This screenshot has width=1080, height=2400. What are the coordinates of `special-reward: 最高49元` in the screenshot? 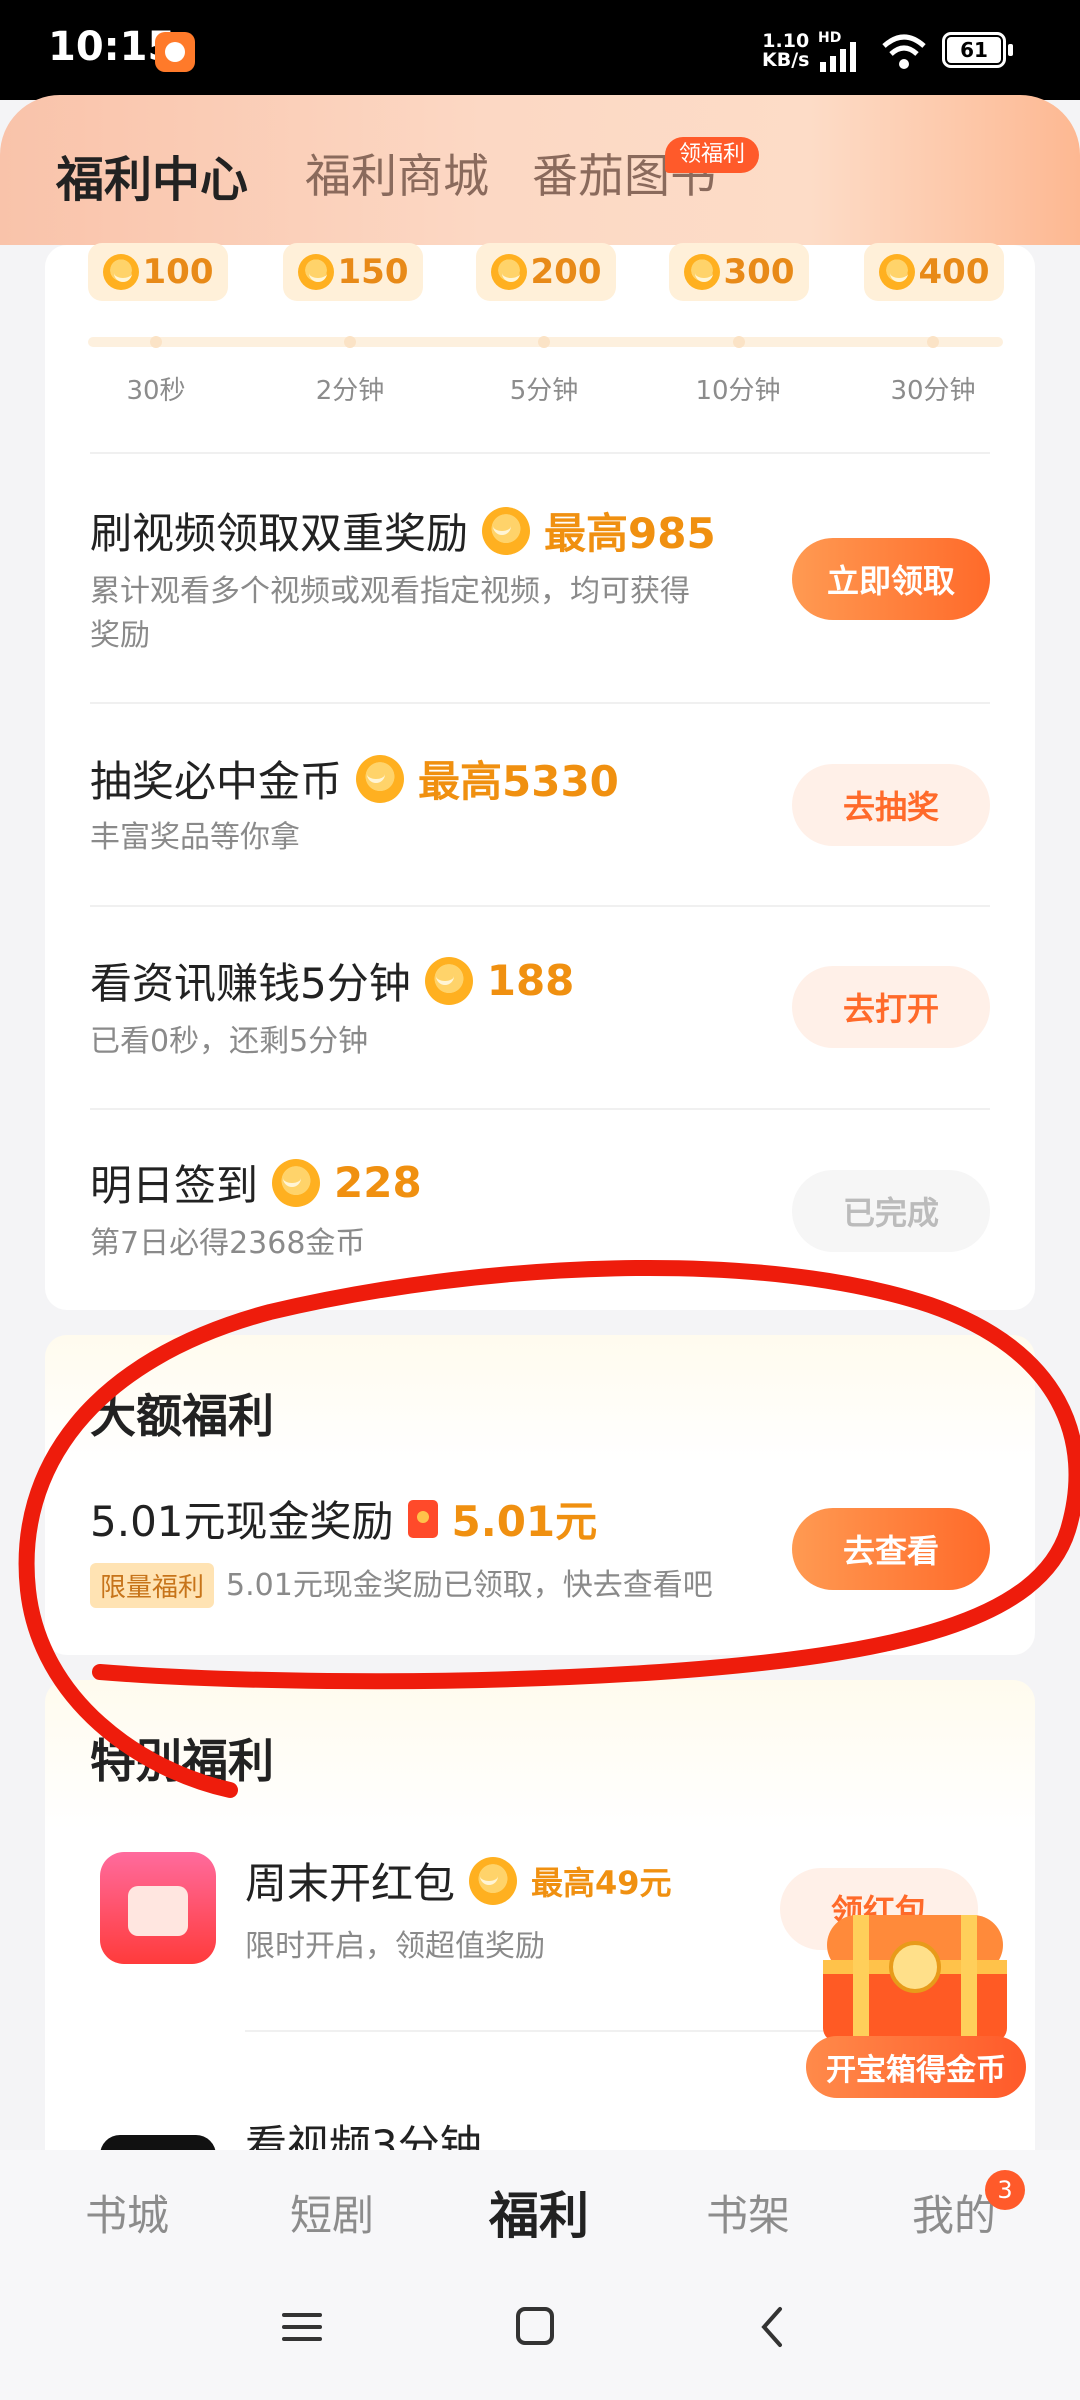 It's located at (601, 1882).